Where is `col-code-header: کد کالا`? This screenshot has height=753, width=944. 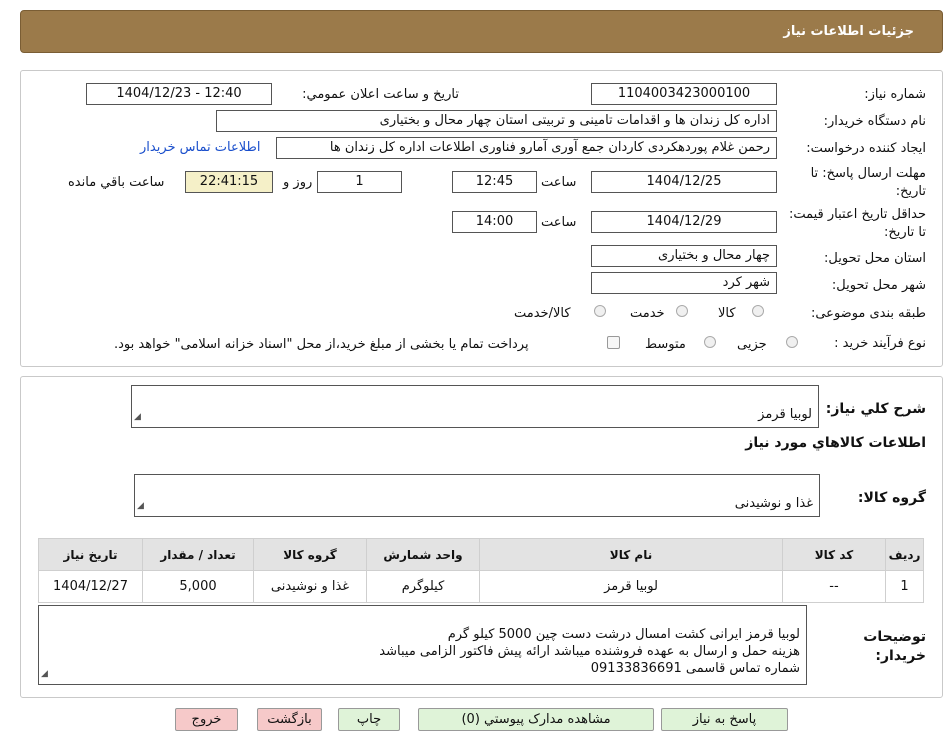 col-code-header: کد کالا is located at coordinates (834, 554).